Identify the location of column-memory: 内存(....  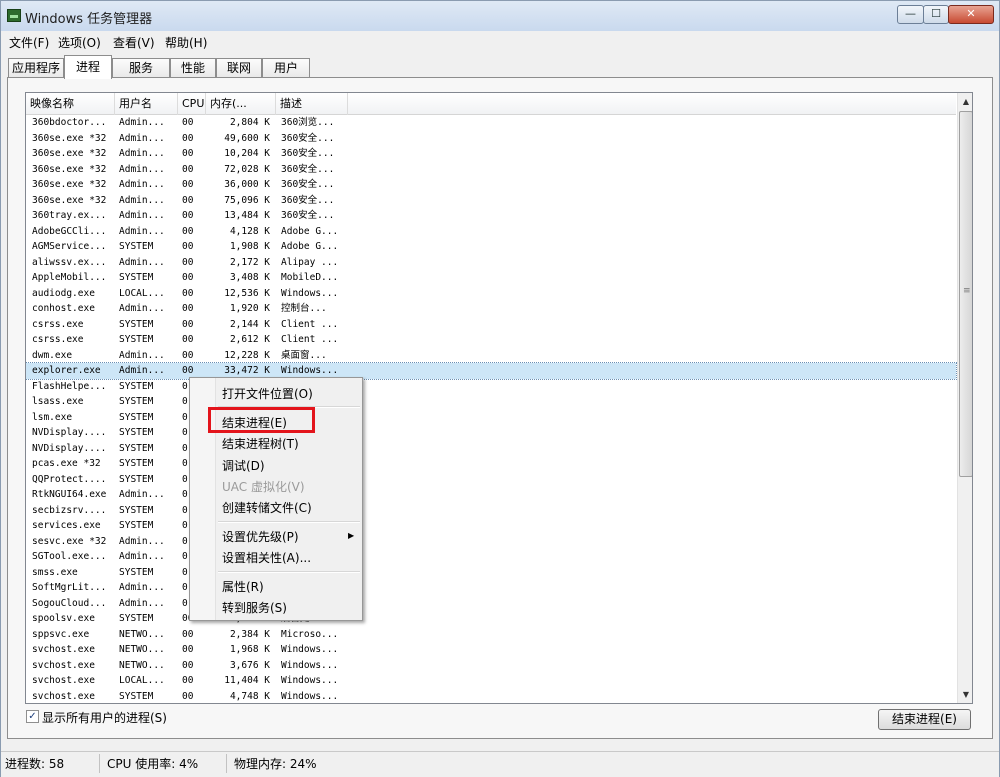
(241, 104).